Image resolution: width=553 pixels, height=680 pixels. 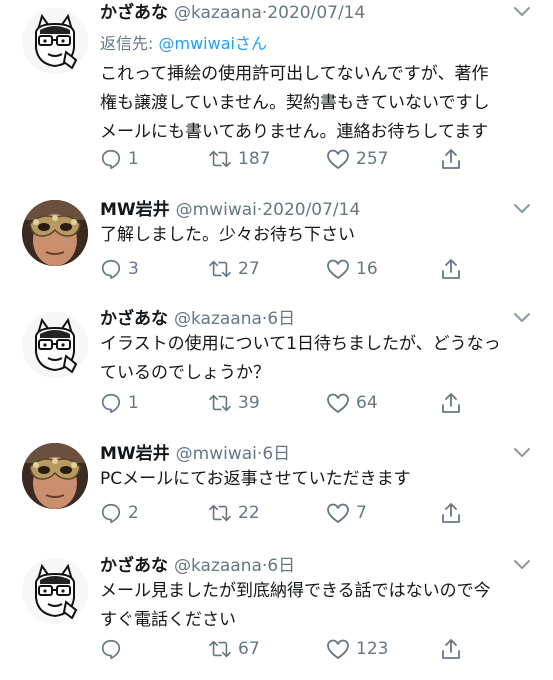 What do you see at coordinates (234, 513) in the screenshot?
I see `retweet-button: 22` at bounding box center [234, 513].